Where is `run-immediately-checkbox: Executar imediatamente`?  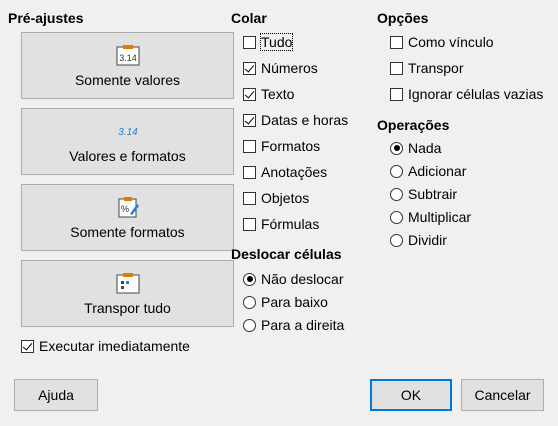
run-immediately-checkbox: Executar imediatamente is located at coordinates (105, 346).